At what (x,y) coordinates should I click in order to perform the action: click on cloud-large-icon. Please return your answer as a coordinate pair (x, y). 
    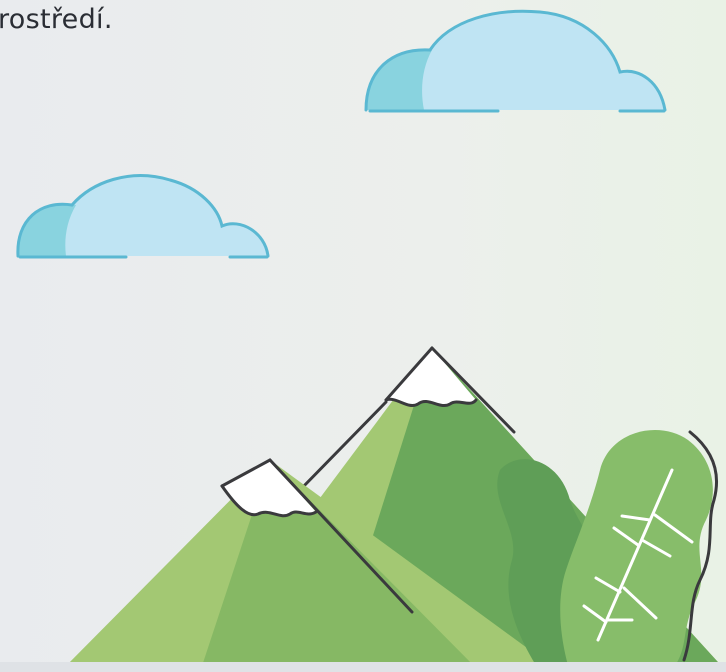
    Looking at the image, I should click on (515, 61).